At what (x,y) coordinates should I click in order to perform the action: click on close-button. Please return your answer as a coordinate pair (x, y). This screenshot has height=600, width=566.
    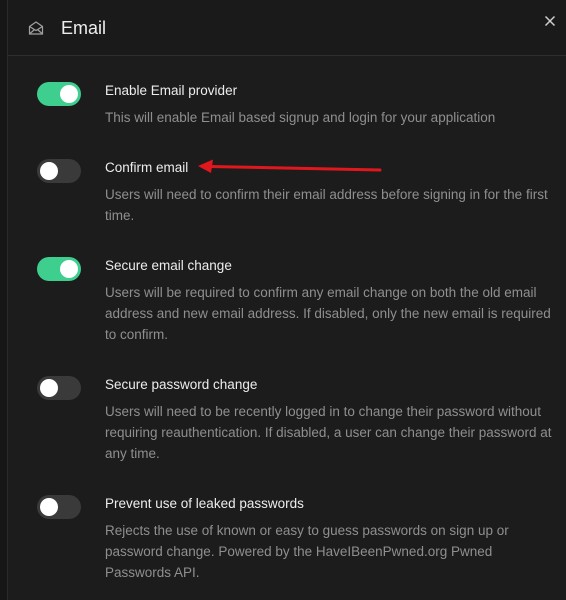
    Looking at the image, I should click on (550, 21).